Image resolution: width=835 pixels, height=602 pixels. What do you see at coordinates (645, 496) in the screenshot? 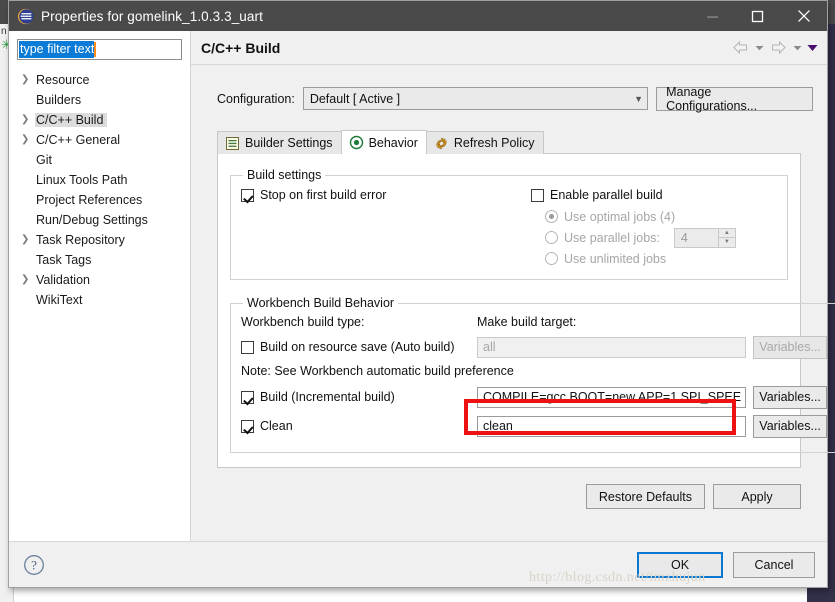
I see `restore-defaults-button: Restore Defaults` at bounding box center [645, 496].